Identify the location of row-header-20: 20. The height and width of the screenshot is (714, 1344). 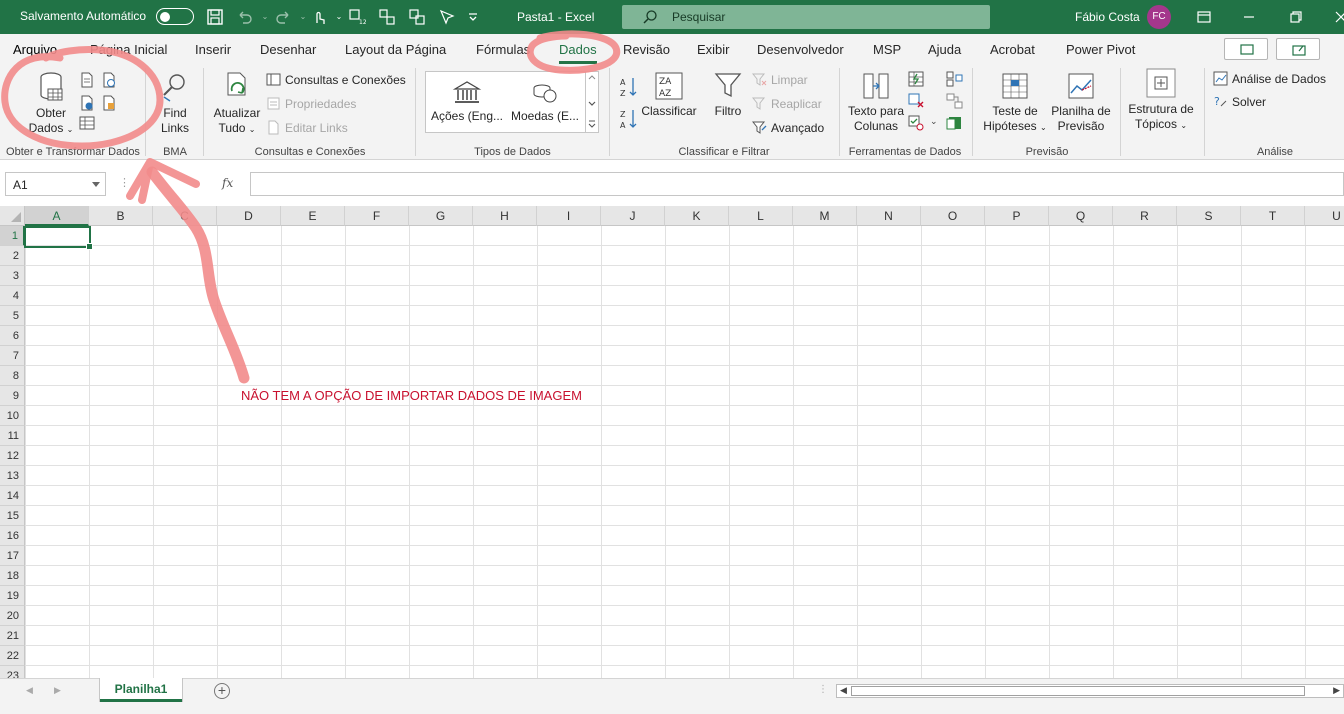
(12, 616).